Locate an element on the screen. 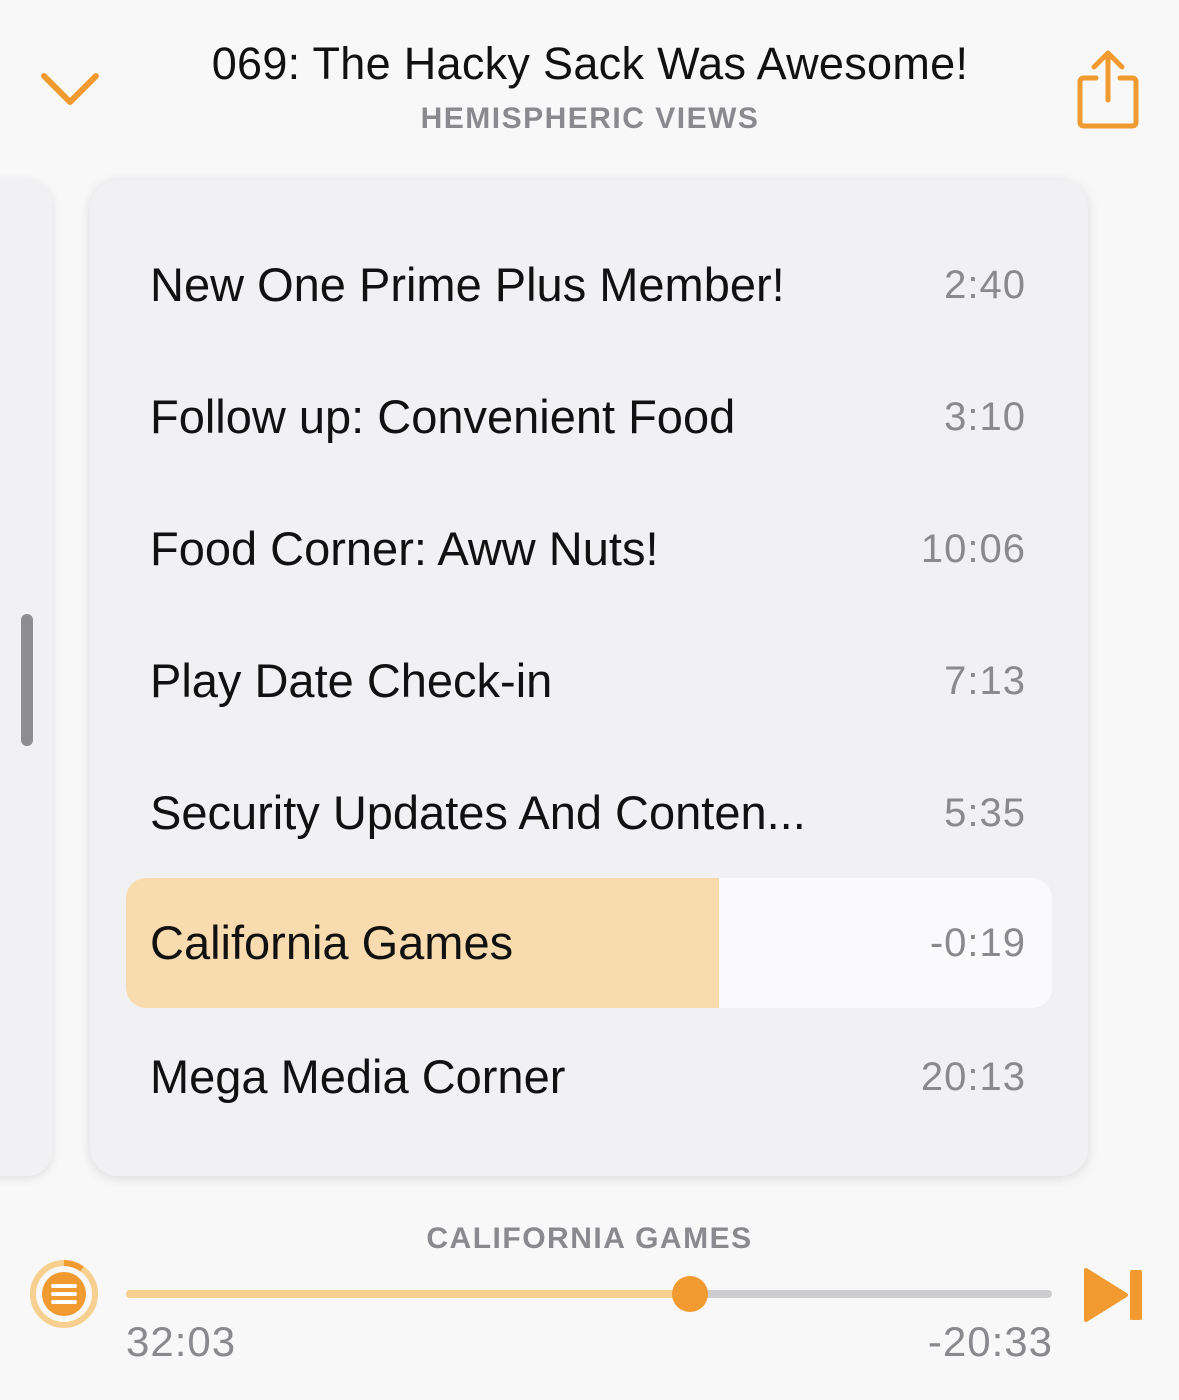 Image resolution: width=1179 pixels, height=1400 pixels. current-chapter-row: California Games -0:19 is located at coordinates (589, 943).